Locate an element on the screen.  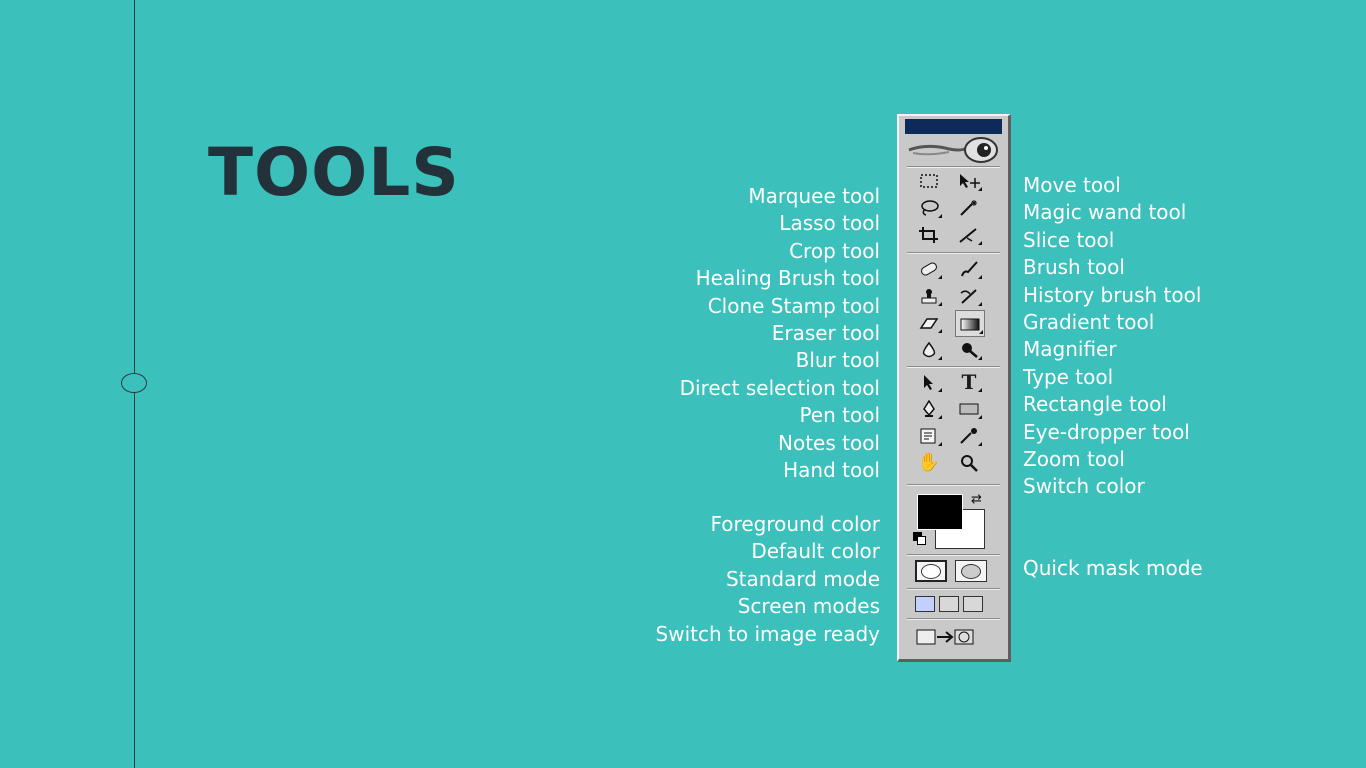
label-history-brush-tool: History brush tool is located at coordinates (1112, 294).